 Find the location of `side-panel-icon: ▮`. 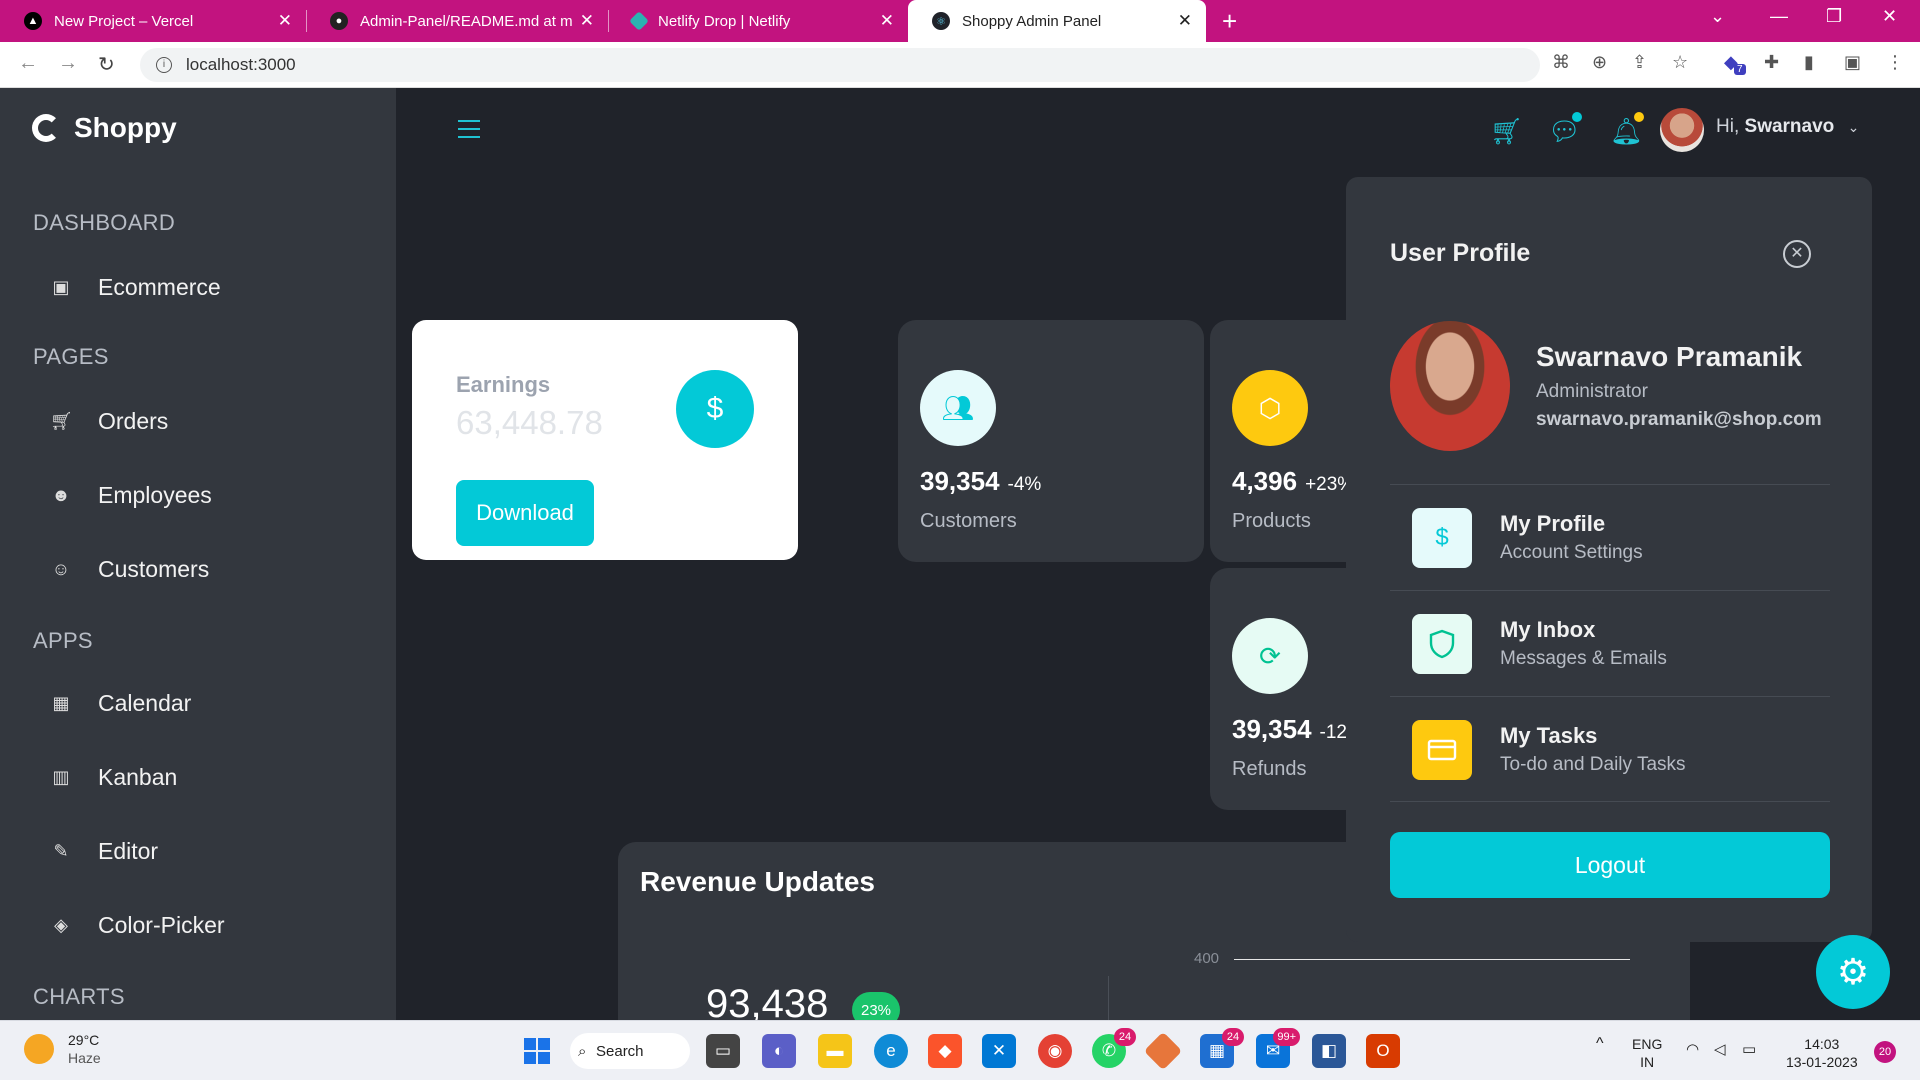

side-panel-icon: ▮ is located at coordinates (1809, 62).